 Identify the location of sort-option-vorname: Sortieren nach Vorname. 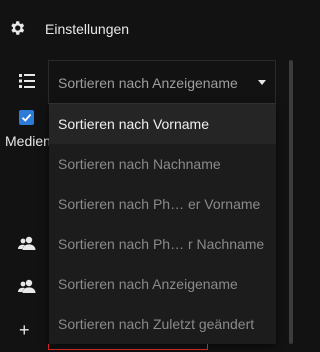
(162, 124).